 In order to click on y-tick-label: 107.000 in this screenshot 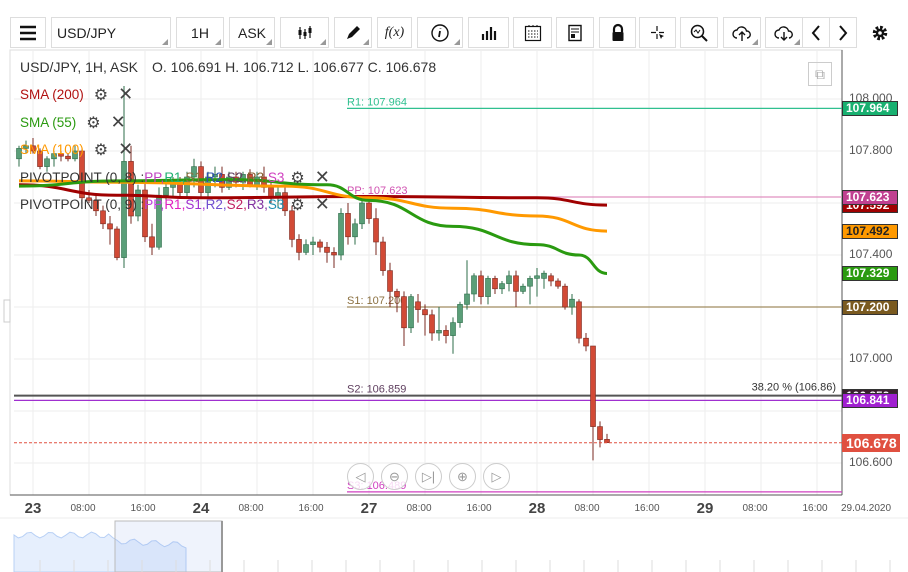, I will do `click(871, 358)`.